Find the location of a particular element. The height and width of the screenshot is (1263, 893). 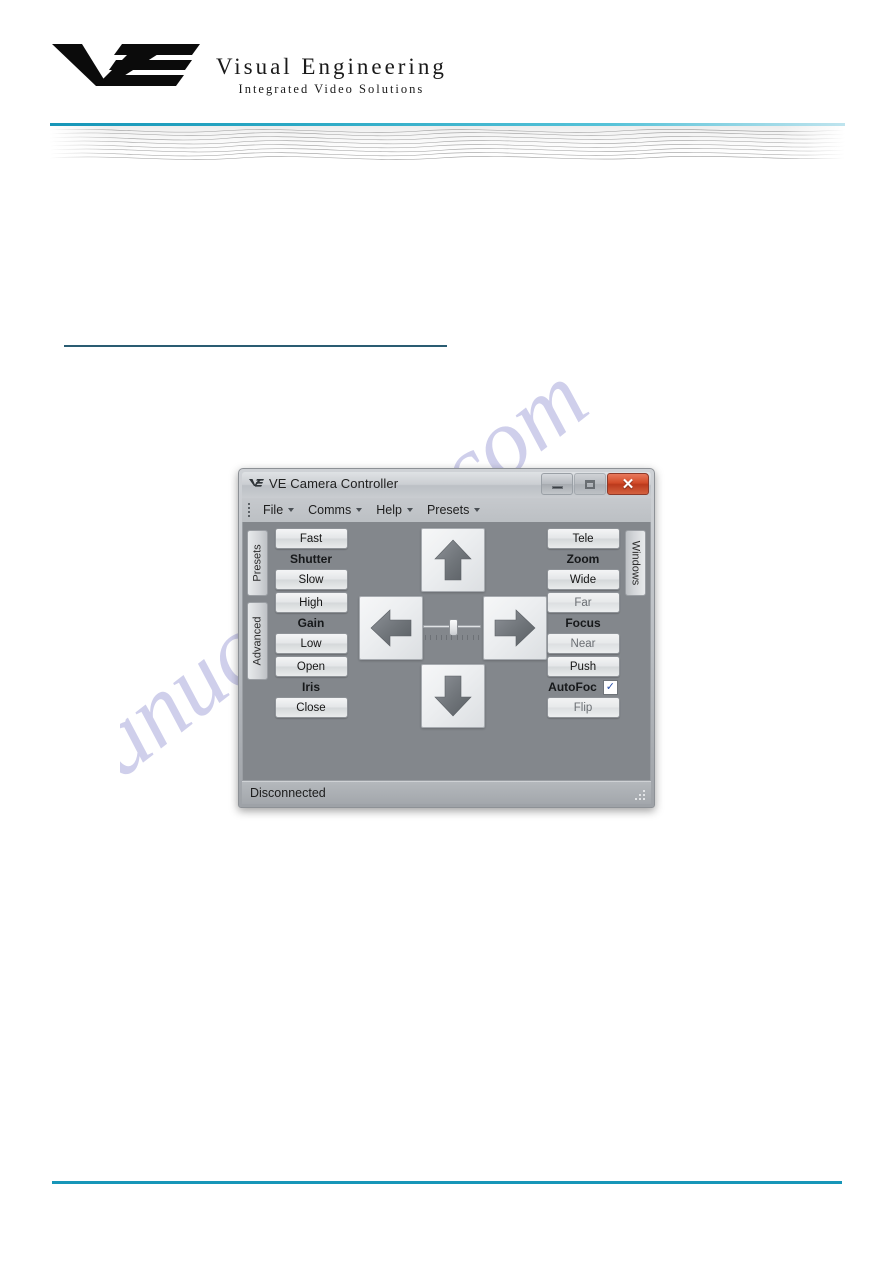

speed-slider-ticks is located at coordinates (452, 638).